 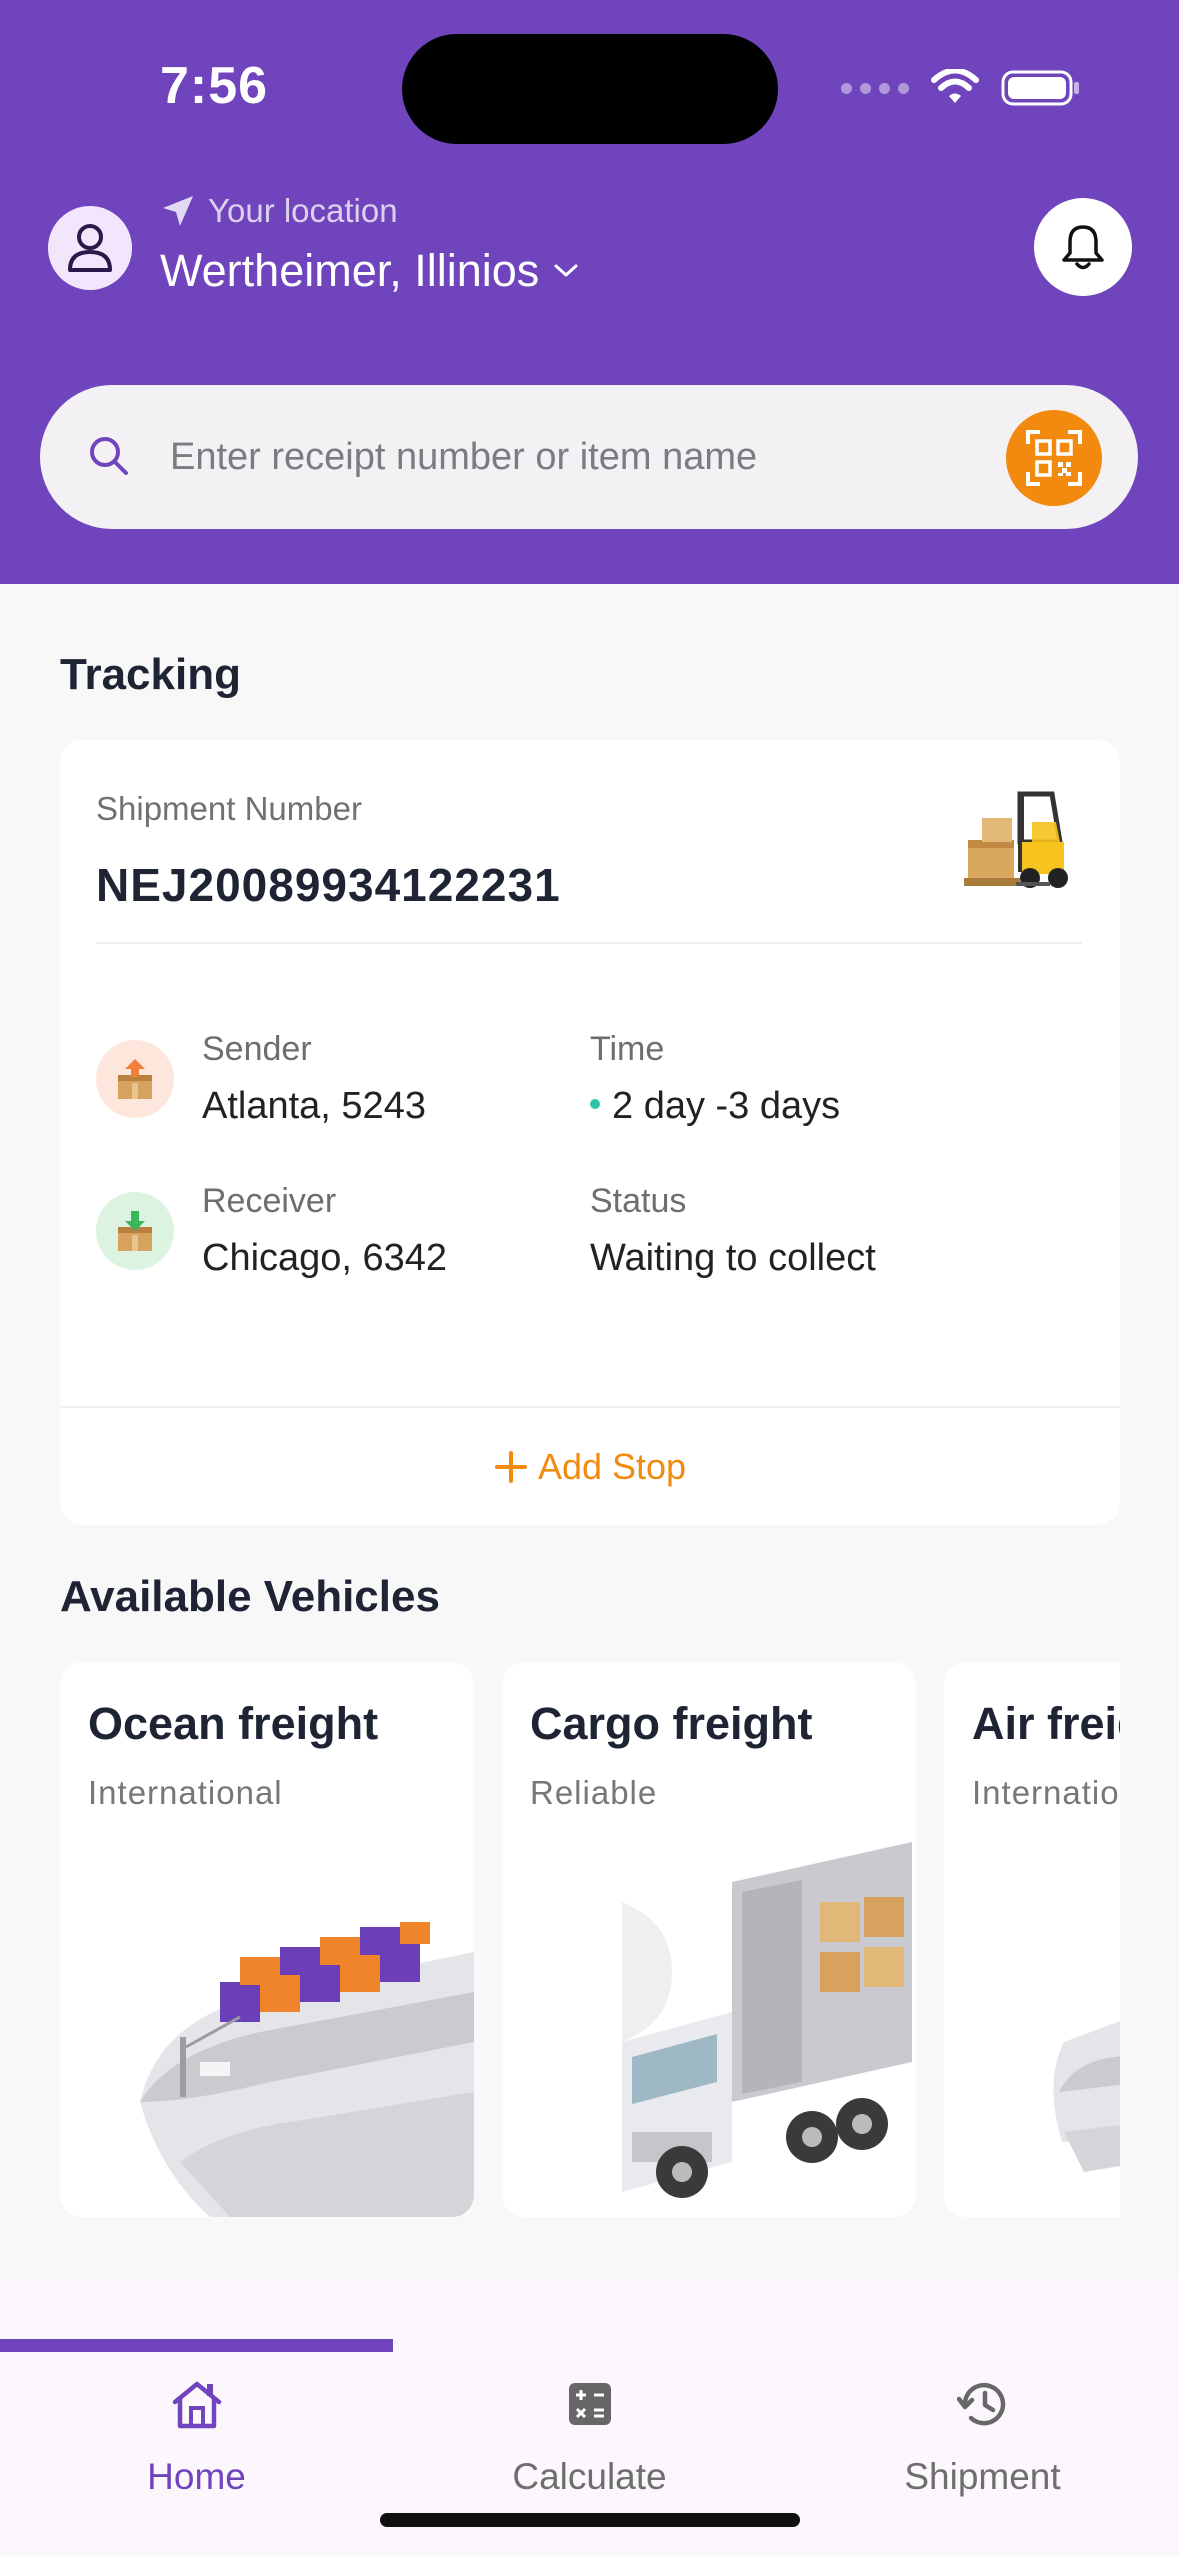 I want to click on status-value: Waiting to collect, so click(x=733, y=1258).